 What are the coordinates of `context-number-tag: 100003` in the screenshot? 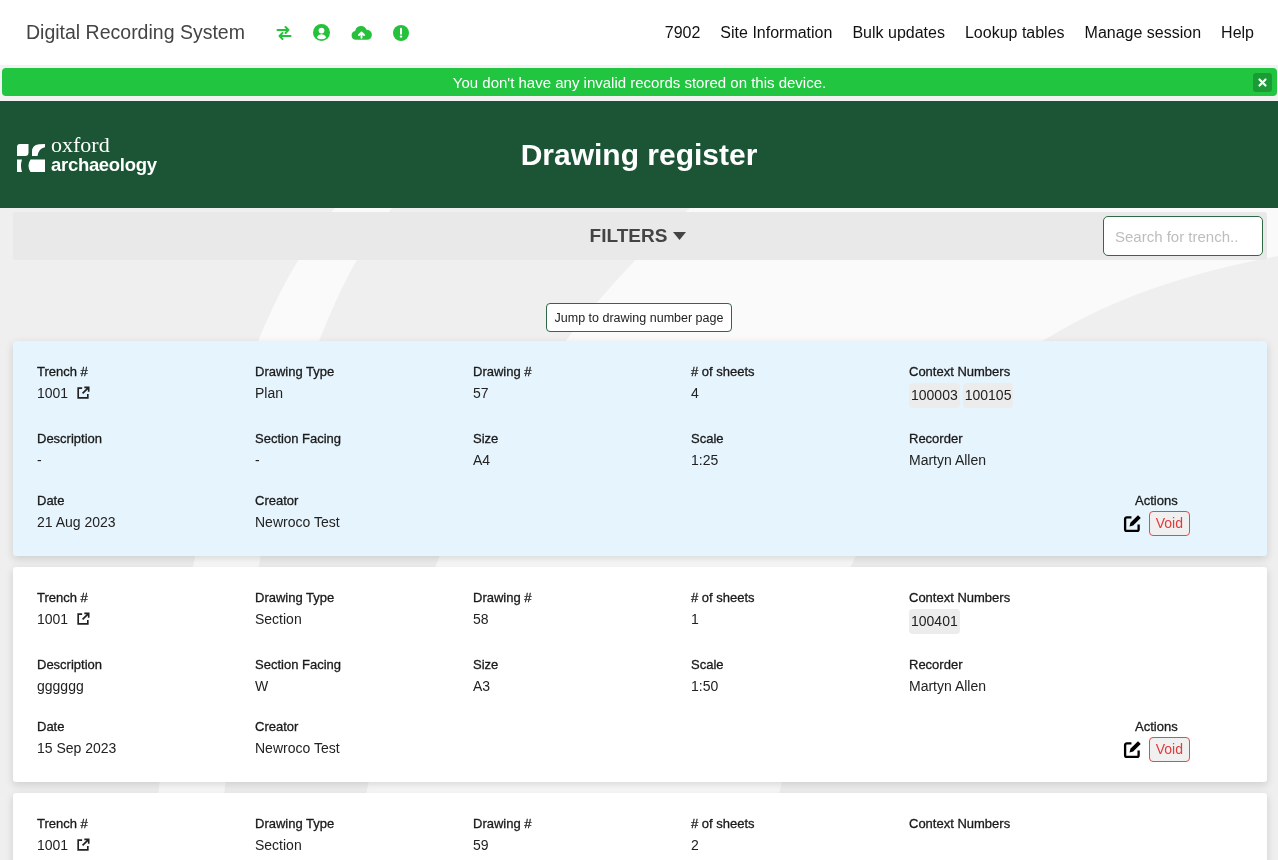 It's located at (934, 395).